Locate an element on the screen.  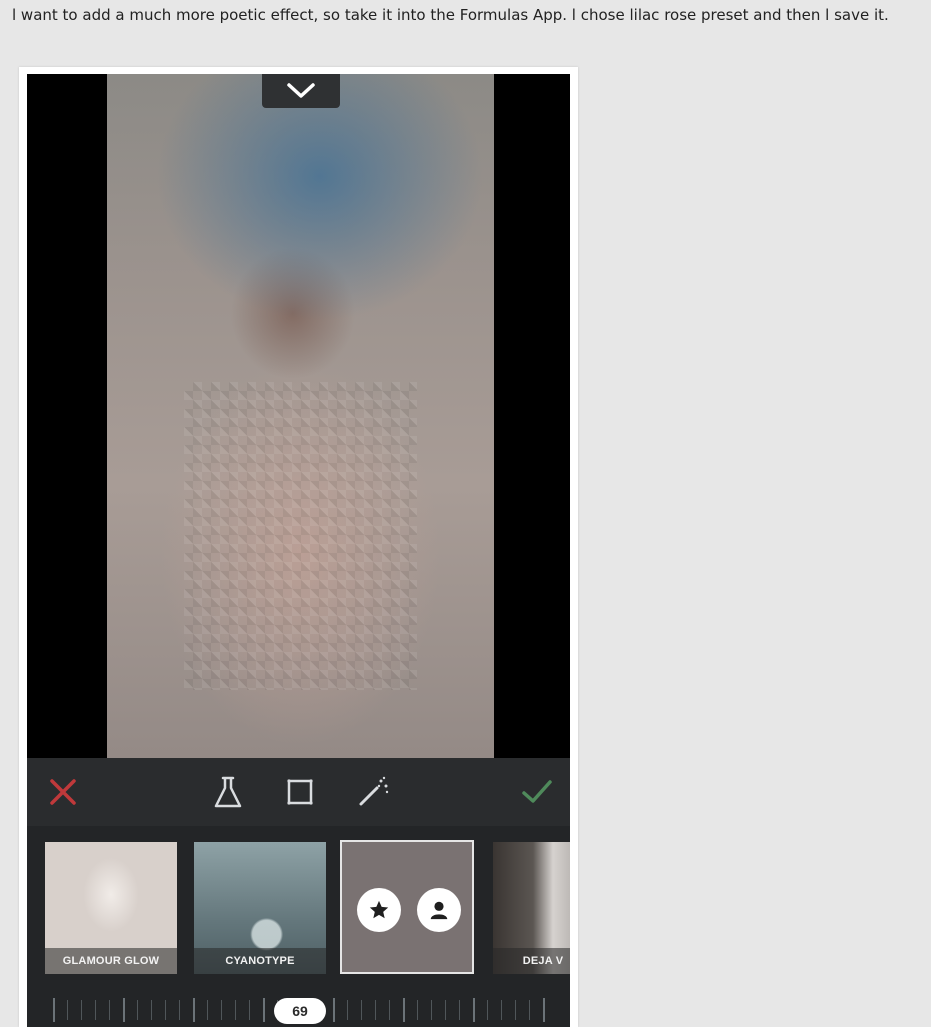
confirm-button is located at coordinates (537, 792).